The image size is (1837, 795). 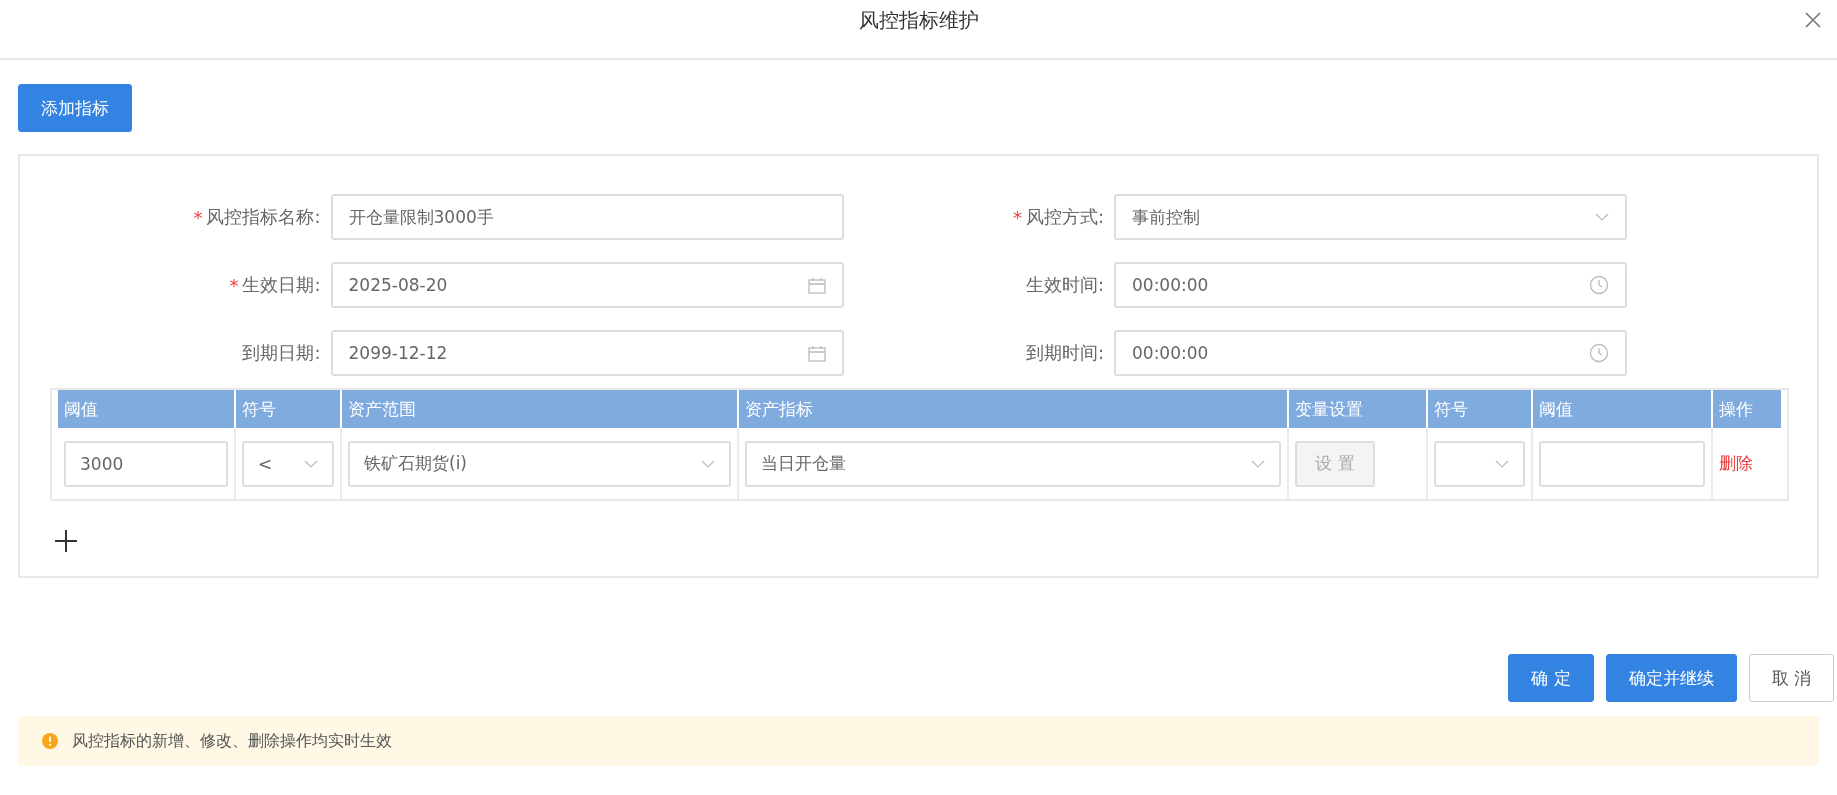 I want to click on column-header: 变量设置, so click(x=1358, y=409).